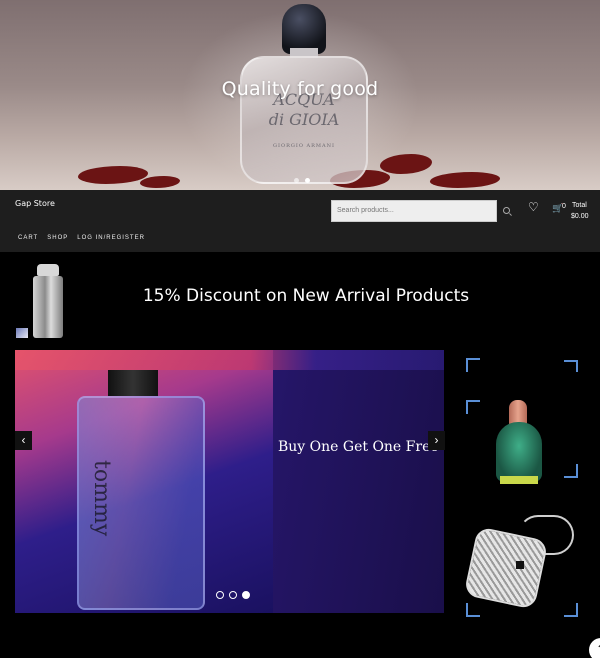 This screenshot has height=658, width=600. Describe the element at coordinates (564, 206) in the screenshot. I see `cart-count: 0` at that location.